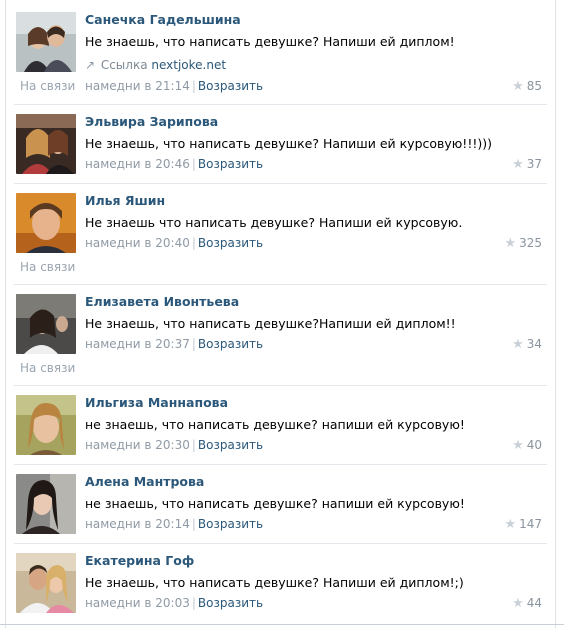  I want to click on like-count: 325, so click(530, 243).